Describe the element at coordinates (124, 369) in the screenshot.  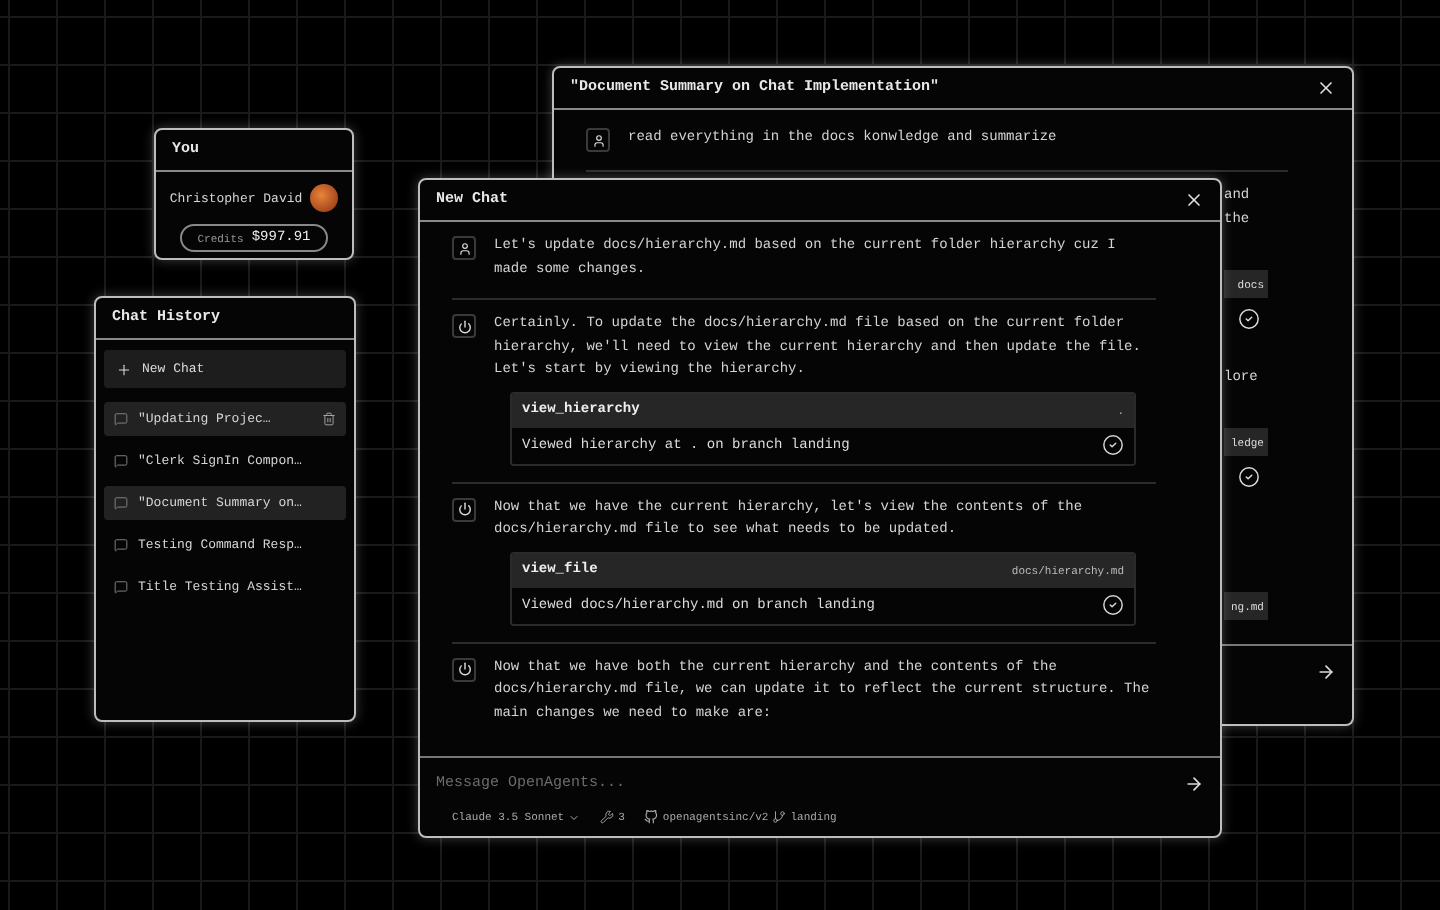
I see `plus-icon` at that location.